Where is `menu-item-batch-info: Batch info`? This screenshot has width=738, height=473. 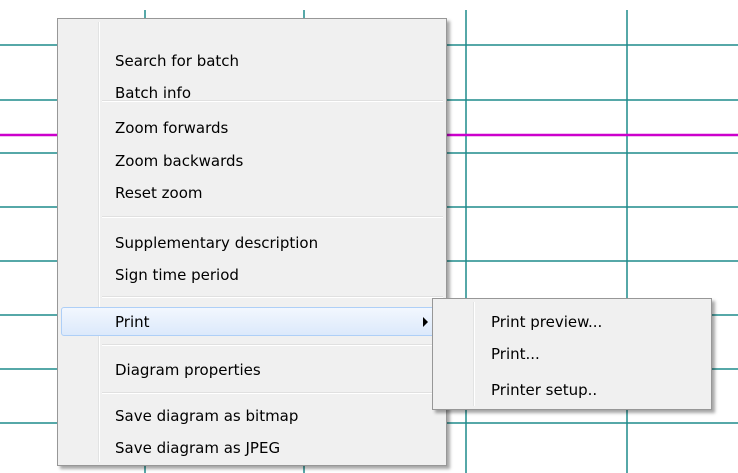 menu-item-batch-info: Batch info is located at coordinates (252, 92).